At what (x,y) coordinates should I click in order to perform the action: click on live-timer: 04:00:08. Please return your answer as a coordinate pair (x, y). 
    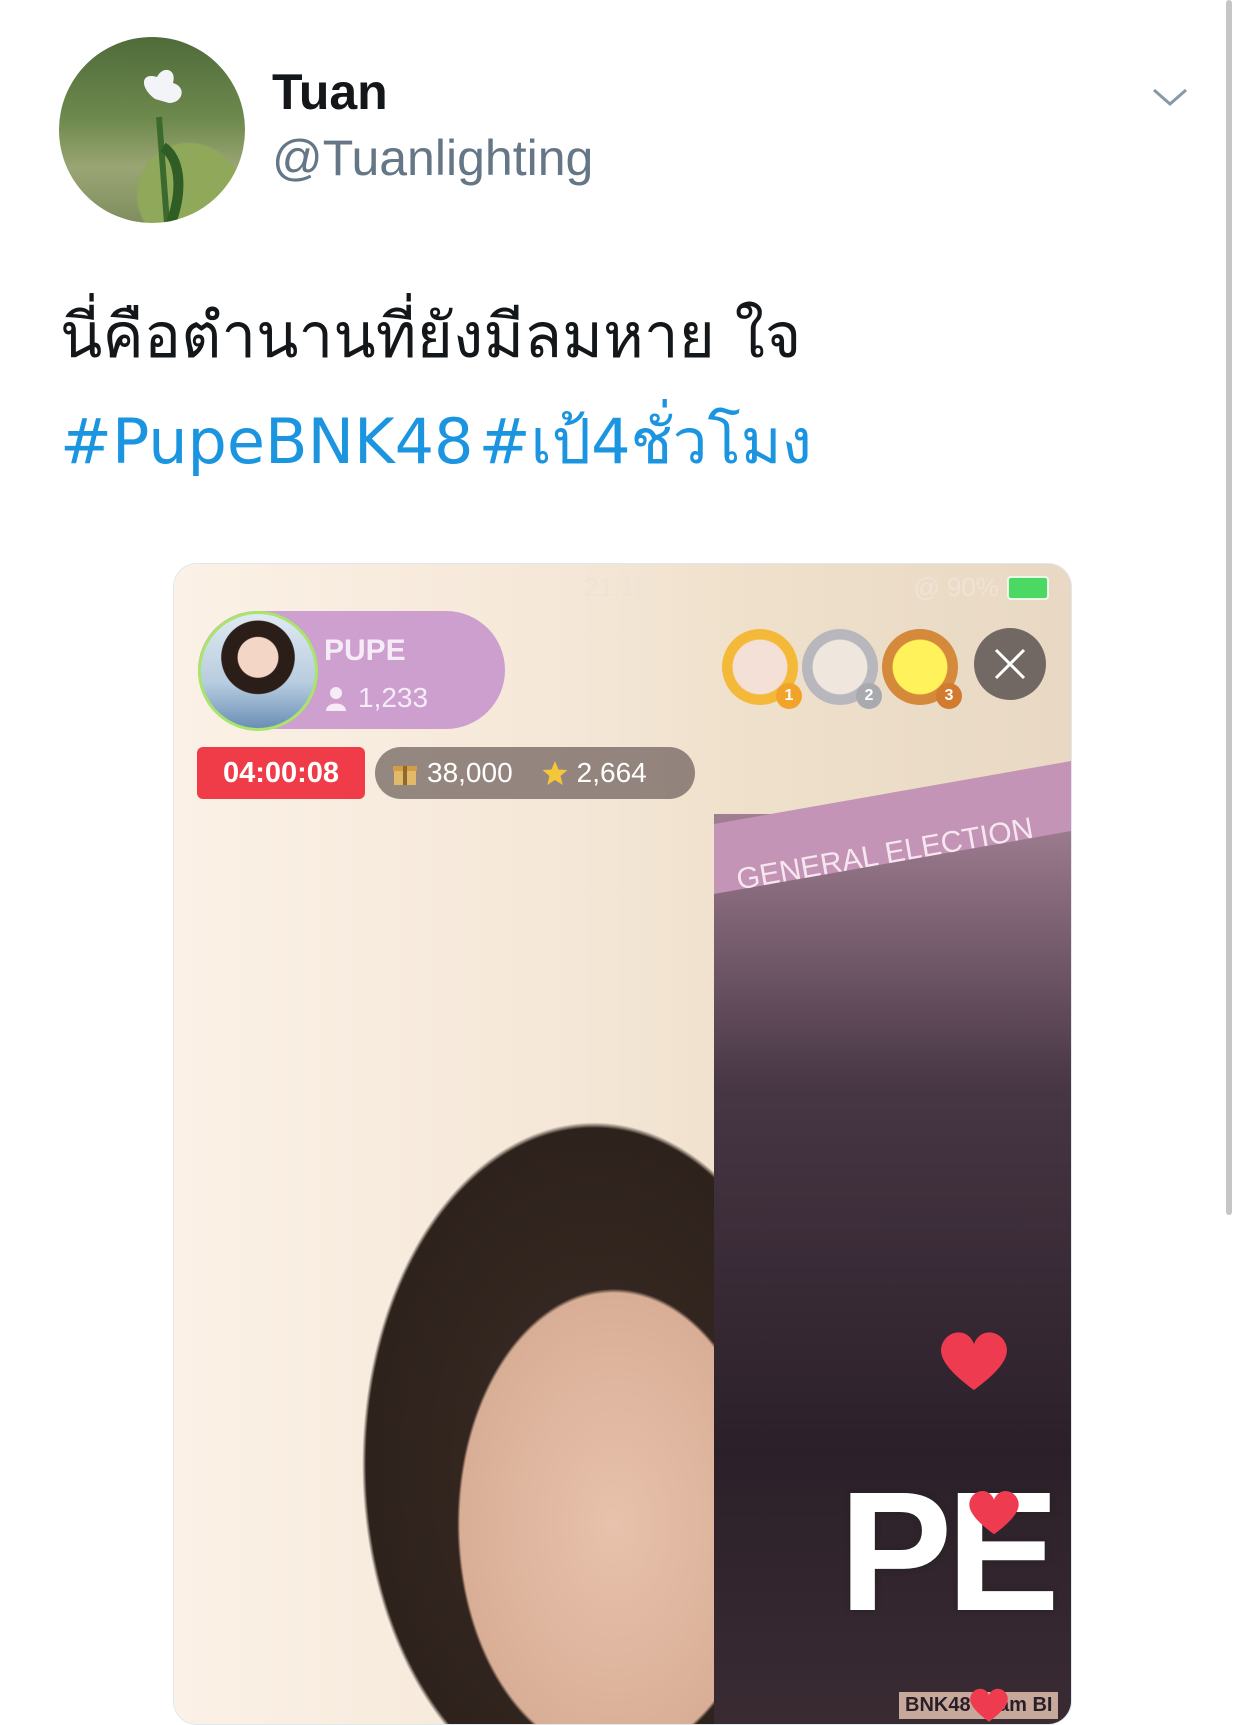
    Looking at the image, I should click on (281, 773).